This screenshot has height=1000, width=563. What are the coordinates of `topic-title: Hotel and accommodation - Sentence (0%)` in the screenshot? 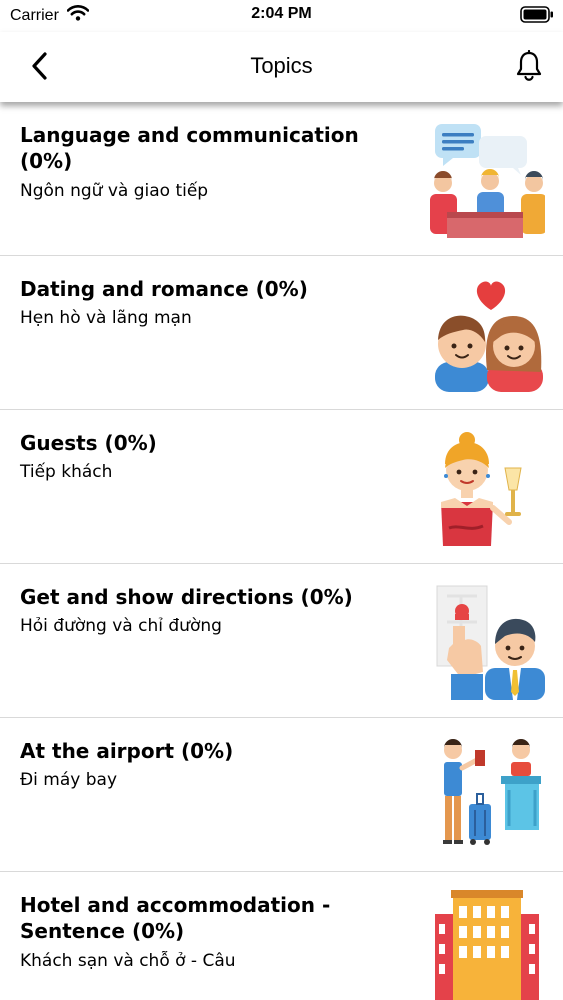 It's located at (175, 918).